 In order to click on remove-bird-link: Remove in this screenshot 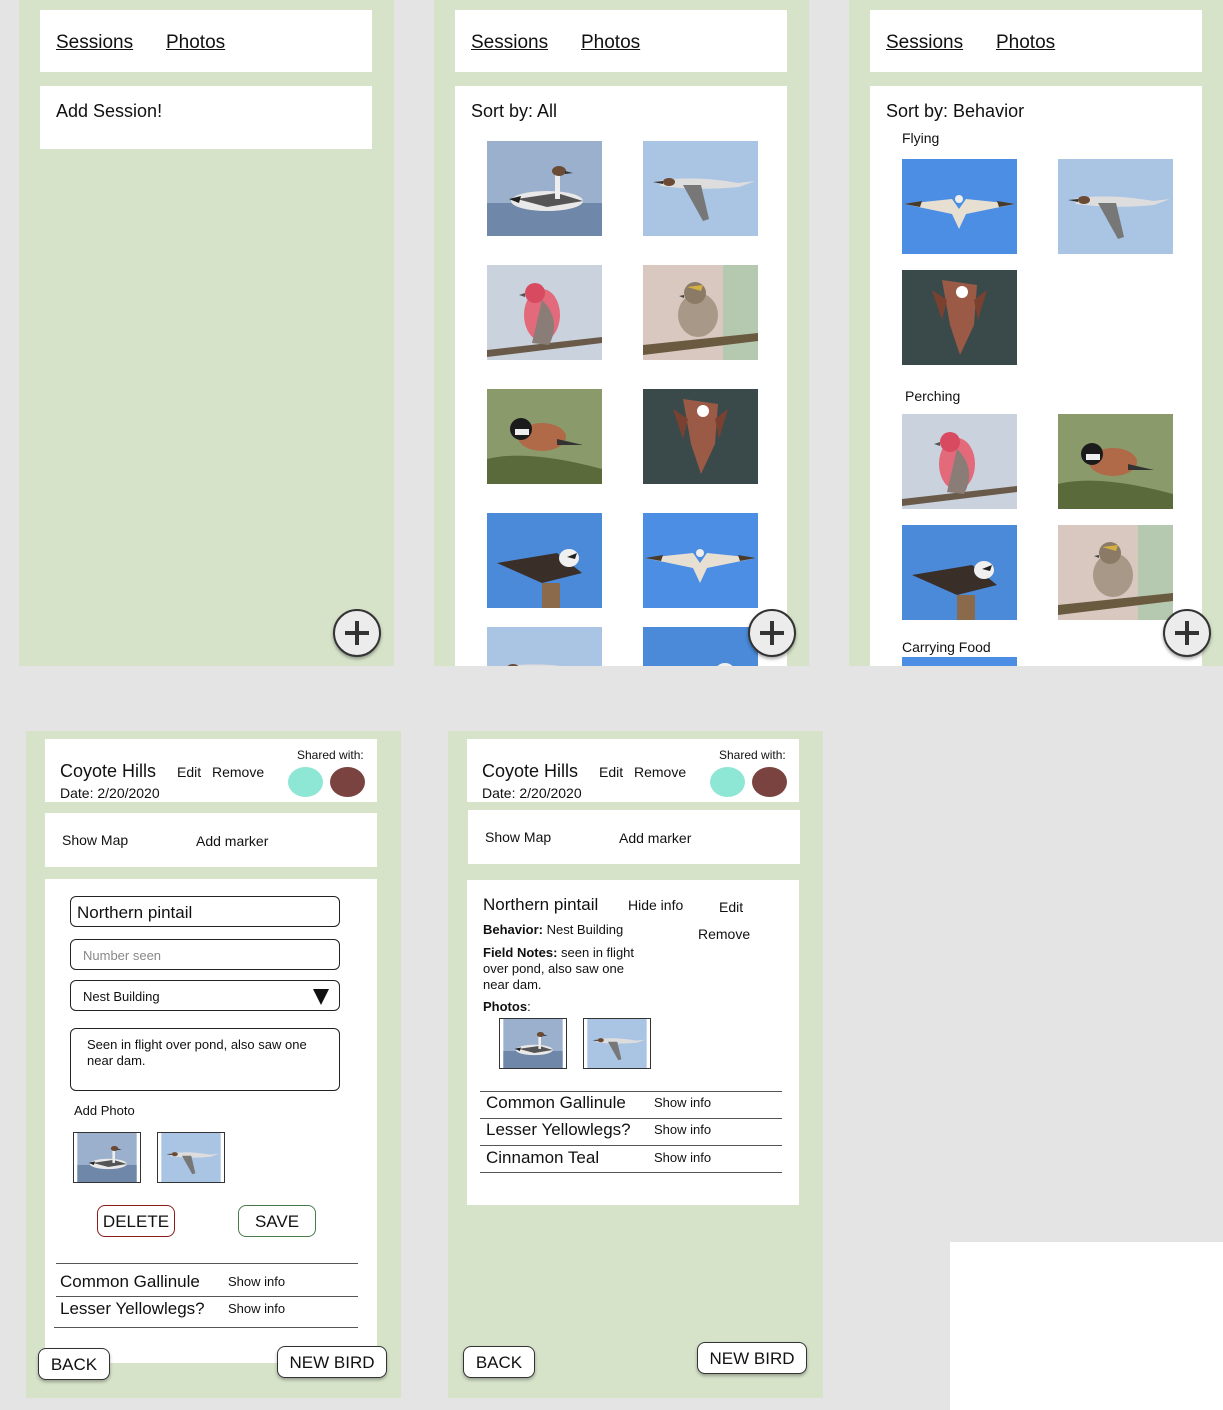, I will do `click(724, 934)`.